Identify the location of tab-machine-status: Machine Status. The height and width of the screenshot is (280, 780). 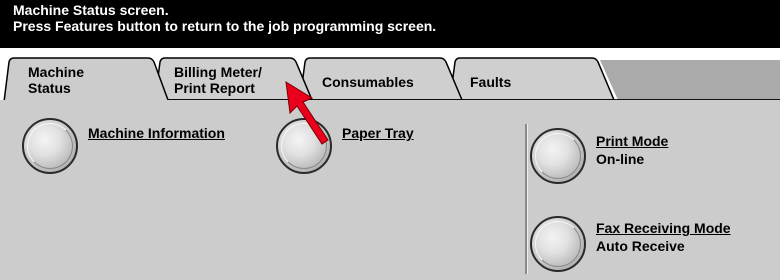
(56, 80).